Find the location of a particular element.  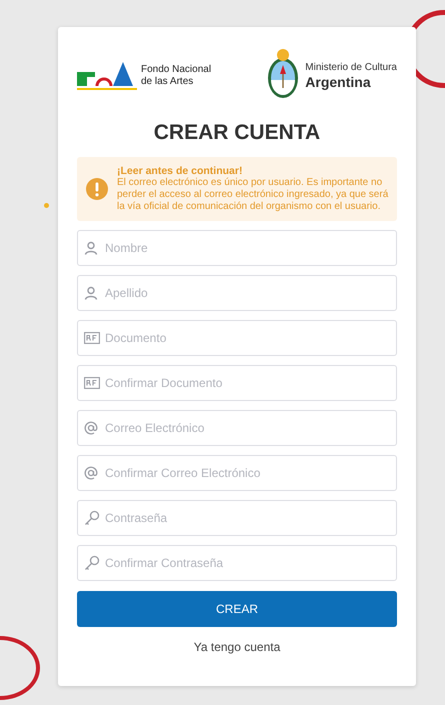

login-link: Ya tengo cuenta is located at coordinates (237, 647).